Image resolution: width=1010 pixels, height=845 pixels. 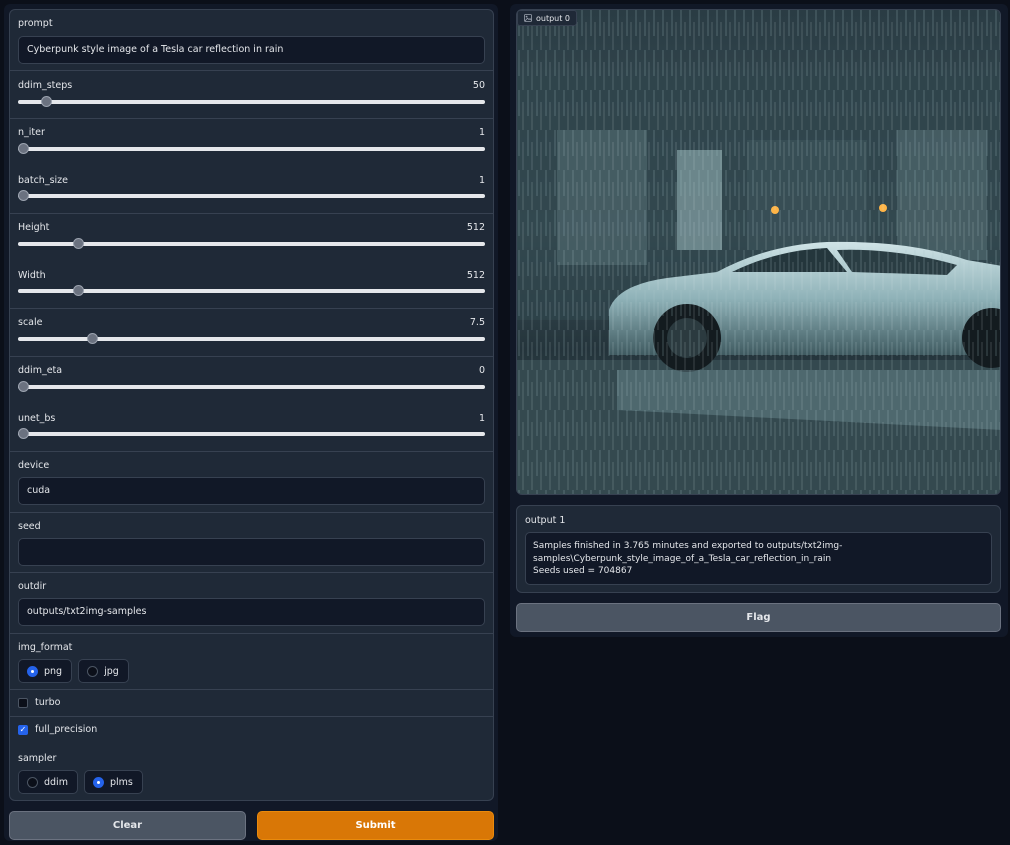 I want to click on radio-label: png, so click(x=53, y=671).